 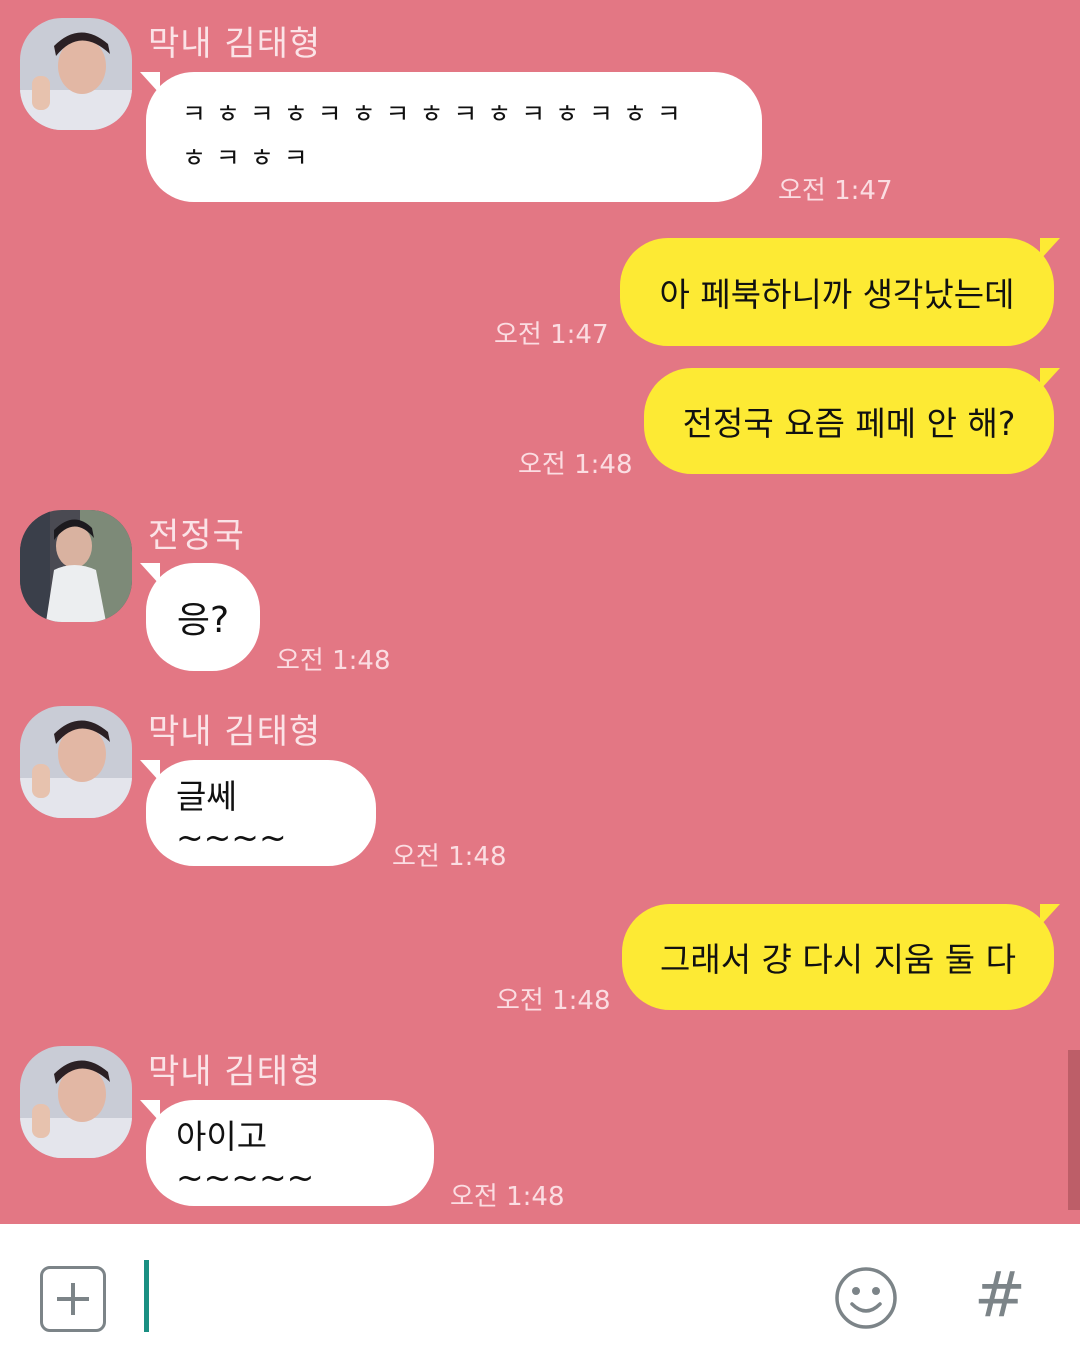 I want to click on message-text: 글쎄~~~~, so click(x=231, y=816).